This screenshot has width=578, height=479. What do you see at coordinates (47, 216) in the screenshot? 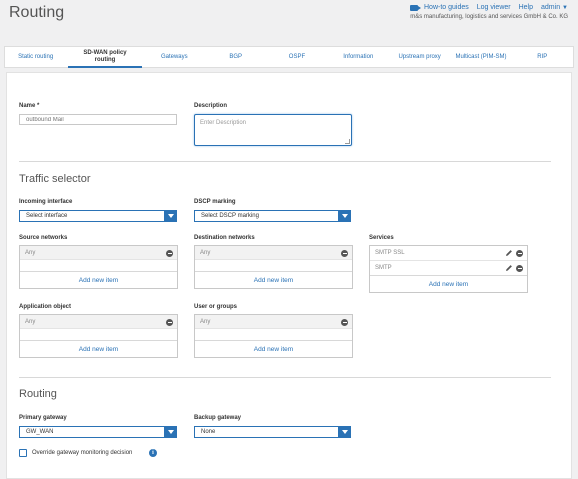
I see `incoming-interface-value: Select interface` at bounding box center [47, 216].